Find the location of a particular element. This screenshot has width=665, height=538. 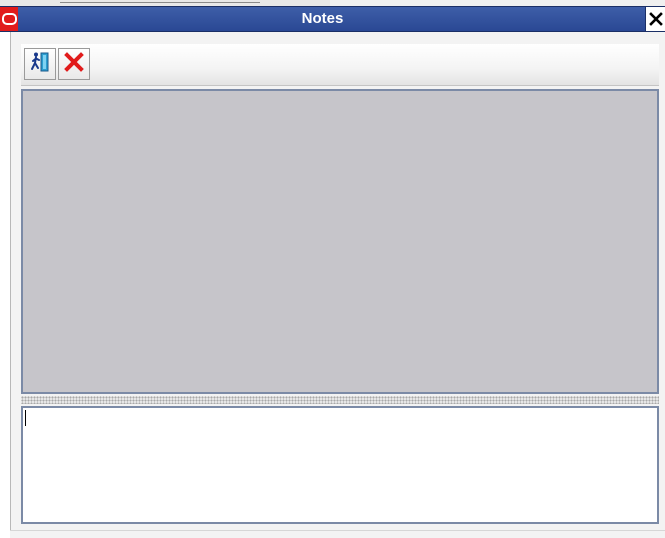

close-icon is located at coordinates (655, 19).